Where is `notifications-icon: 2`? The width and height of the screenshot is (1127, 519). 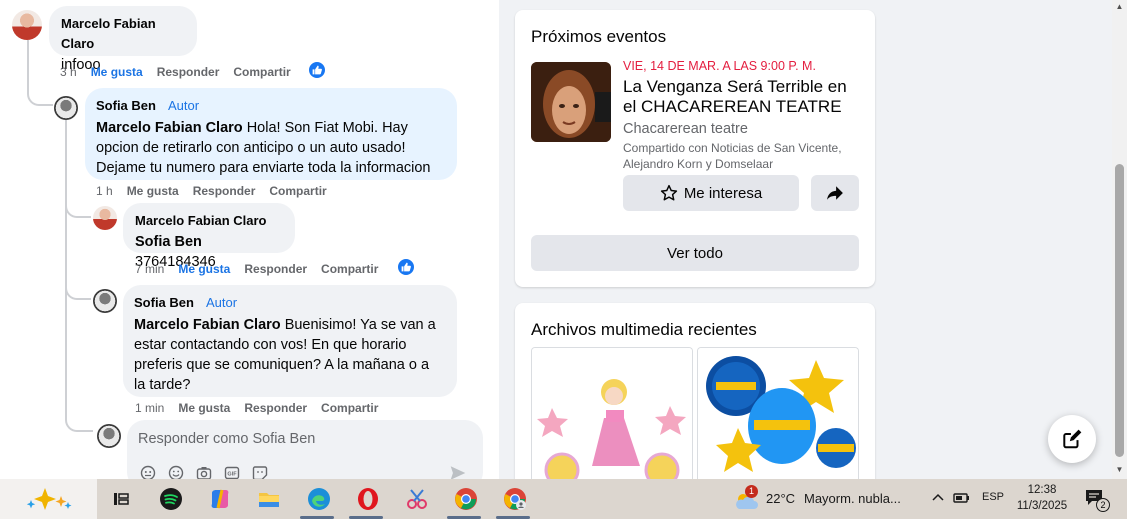 notifications-icon: 2 is located at coordinates (1099, 500).